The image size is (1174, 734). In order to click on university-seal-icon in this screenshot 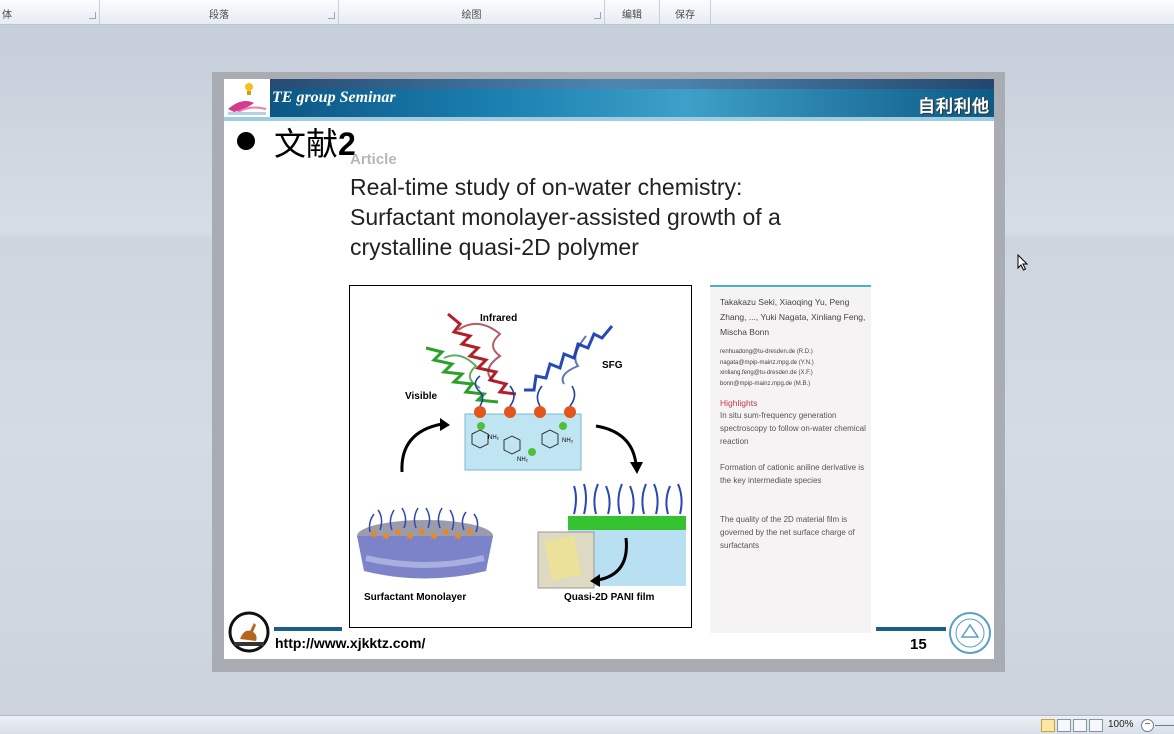, I will do `click(970, 633)`.